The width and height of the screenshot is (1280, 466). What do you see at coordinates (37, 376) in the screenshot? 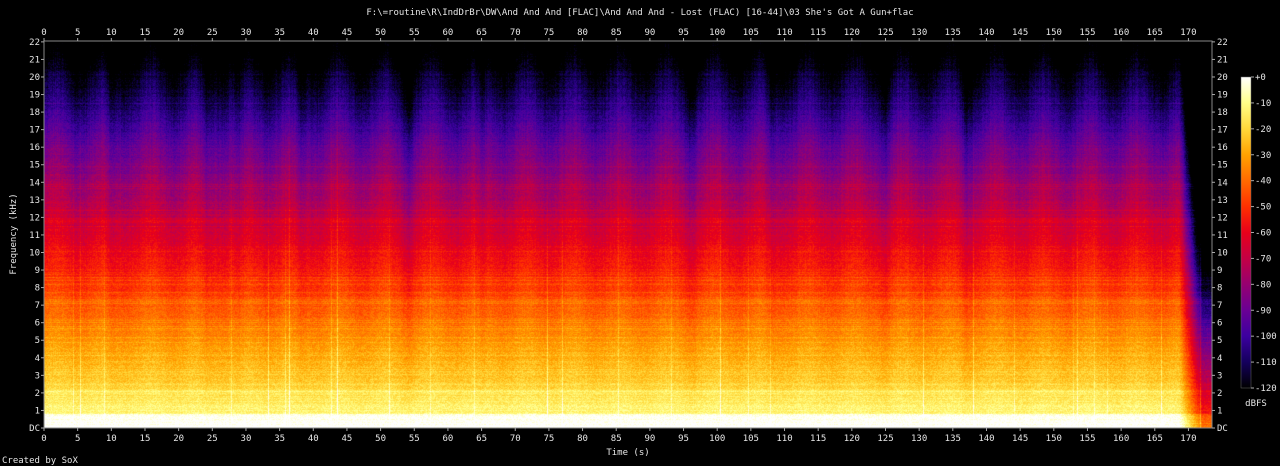
I see `y-tick-label-left: 3` at bounding box center [37, 376].